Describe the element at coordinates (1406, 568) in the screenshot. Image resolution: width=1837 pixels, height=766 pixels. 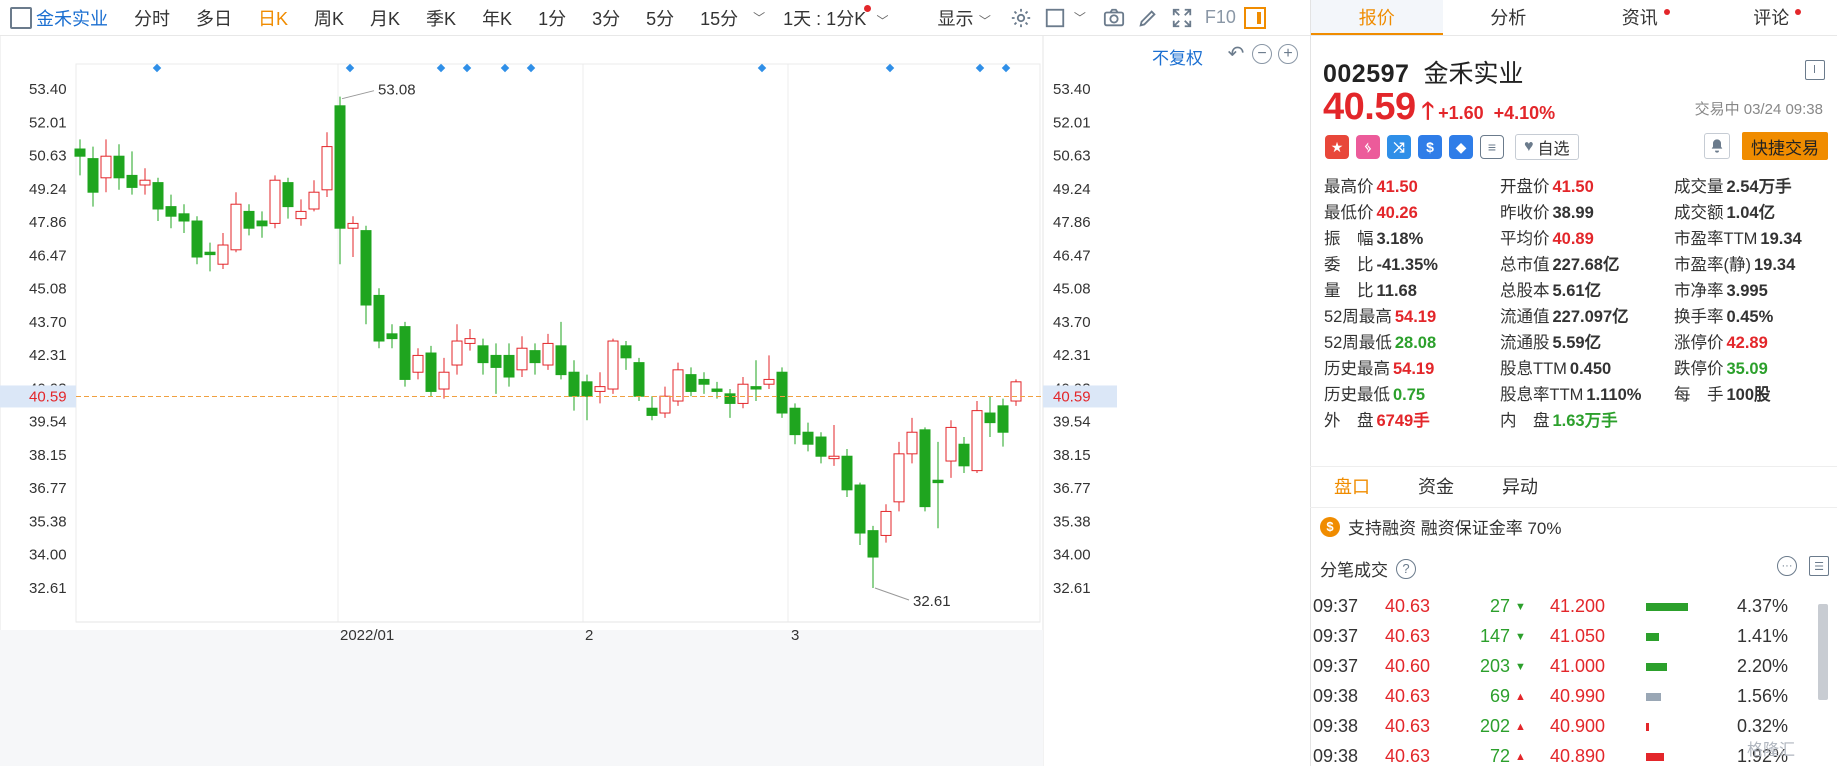
I see `help-icon: ?` at that location.